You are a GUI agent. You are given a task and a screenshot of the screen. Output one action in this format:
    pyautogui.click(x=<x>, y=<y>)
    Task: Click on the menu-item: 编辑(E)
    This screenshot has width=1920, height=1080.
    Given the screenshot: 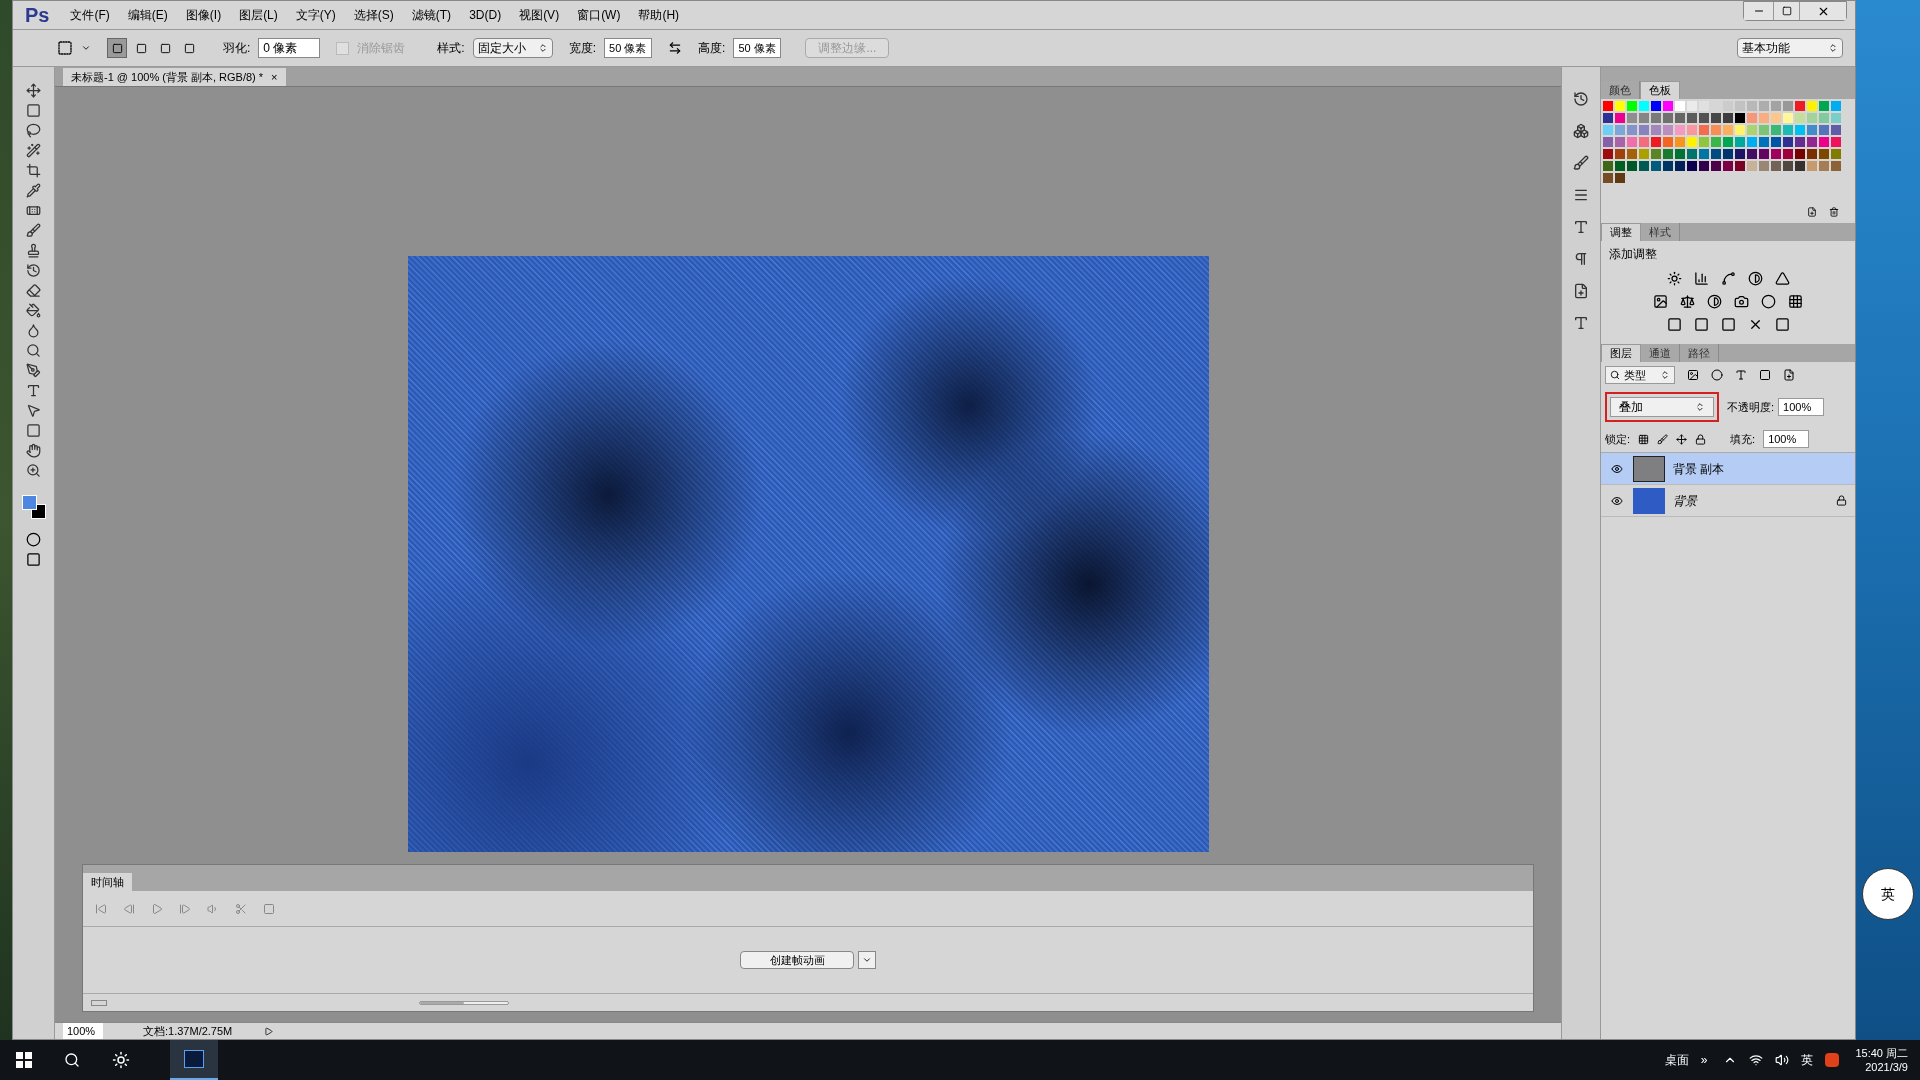 What is the action you would take?
    pyautogui.click(x=147, y=15)
    